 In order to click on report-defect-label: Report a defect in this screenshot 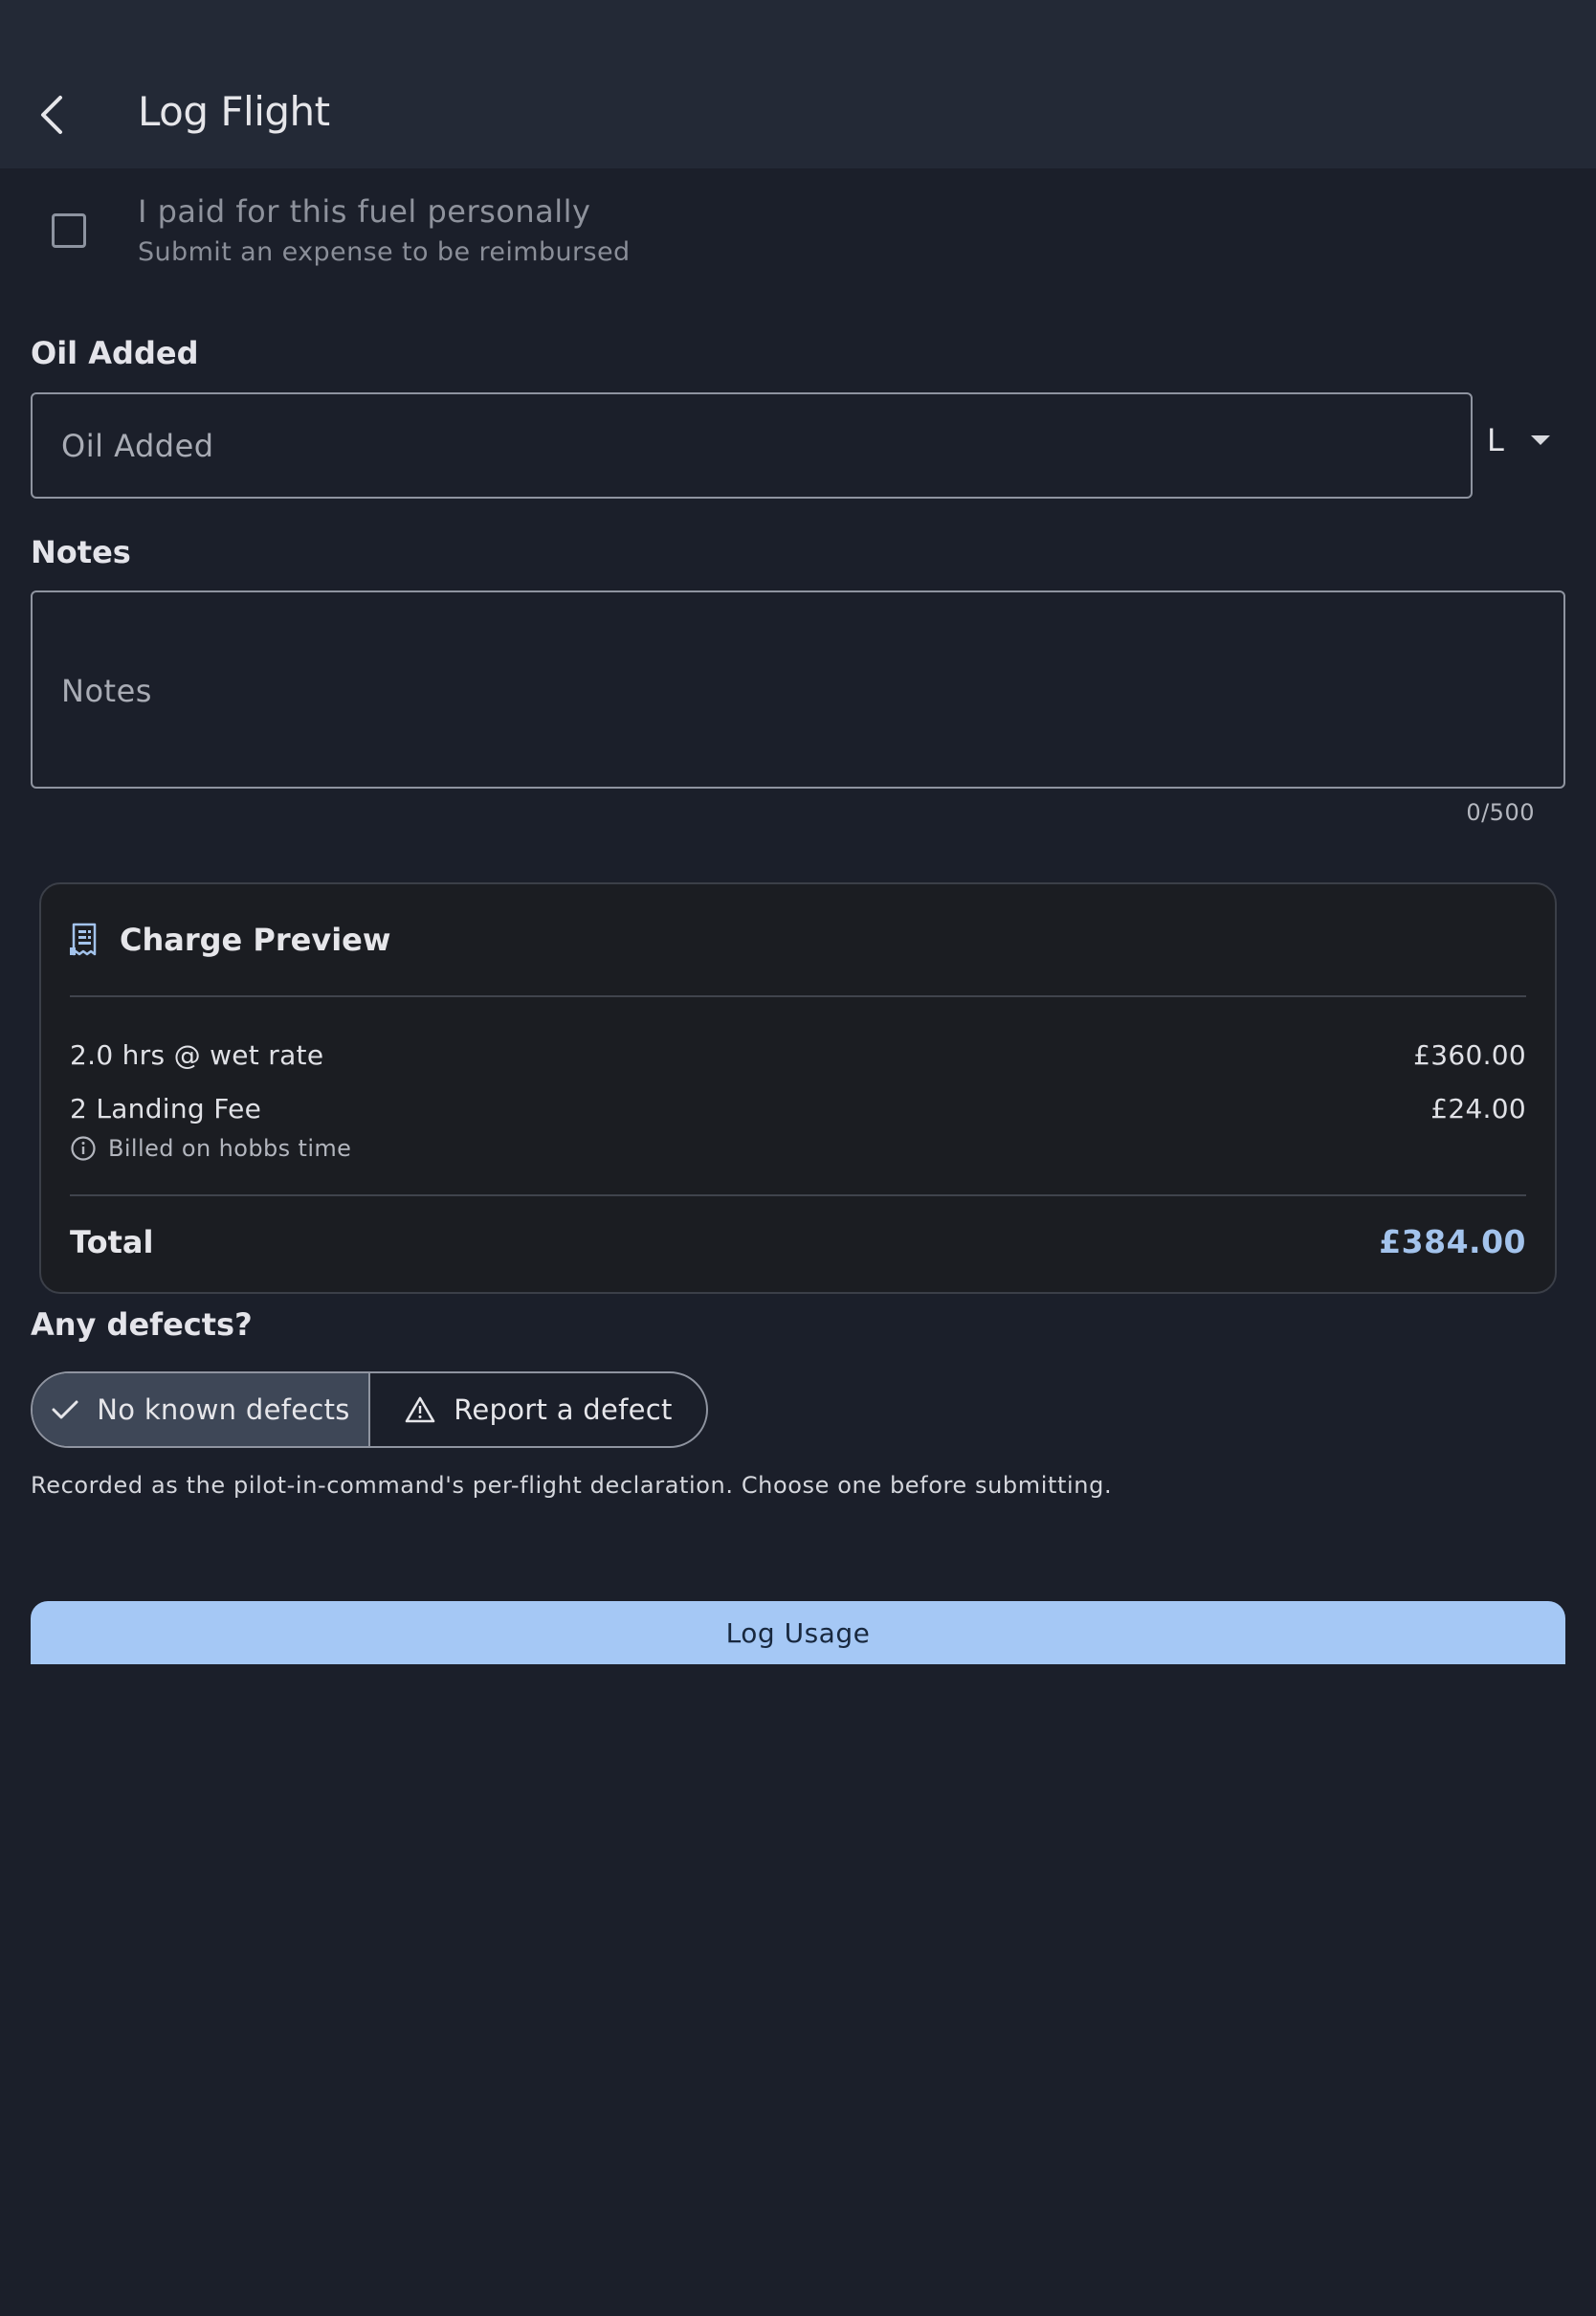, I will do `click(563, 1409)`.